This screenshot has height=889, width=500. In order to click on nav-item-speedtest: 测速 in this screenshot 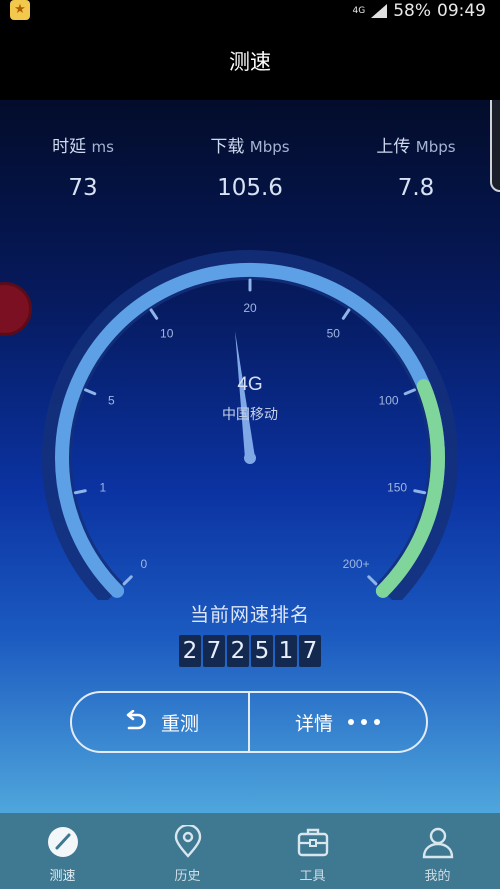, I will do `click(62, 851)`.